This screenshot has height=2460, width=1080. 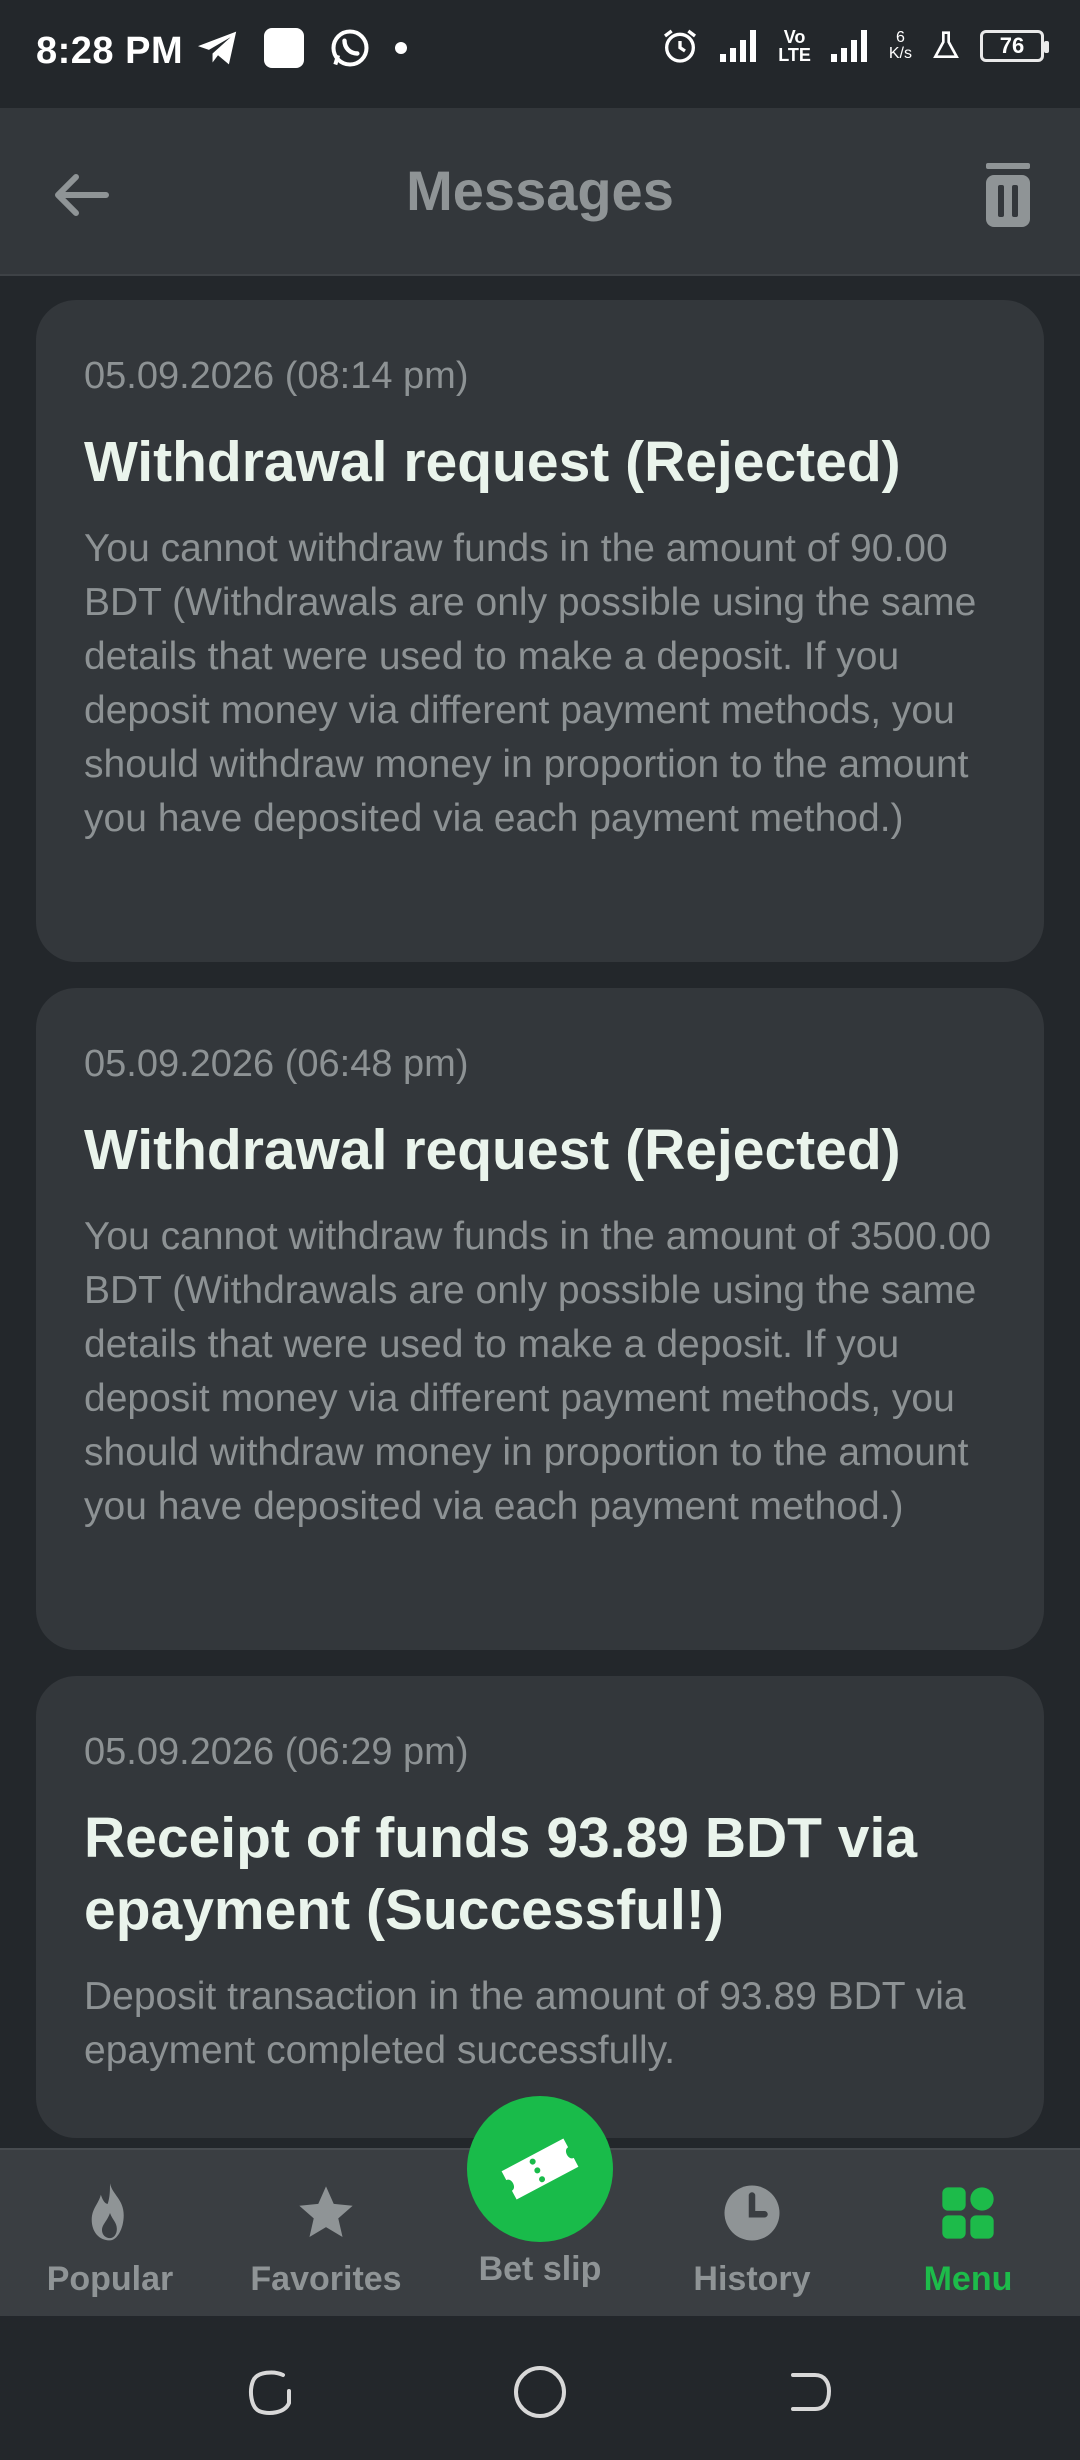 What do you see at coordinates (794, 37) in the screenshot?
I see `volte-top: Vo` at bounding box center [794, 37].